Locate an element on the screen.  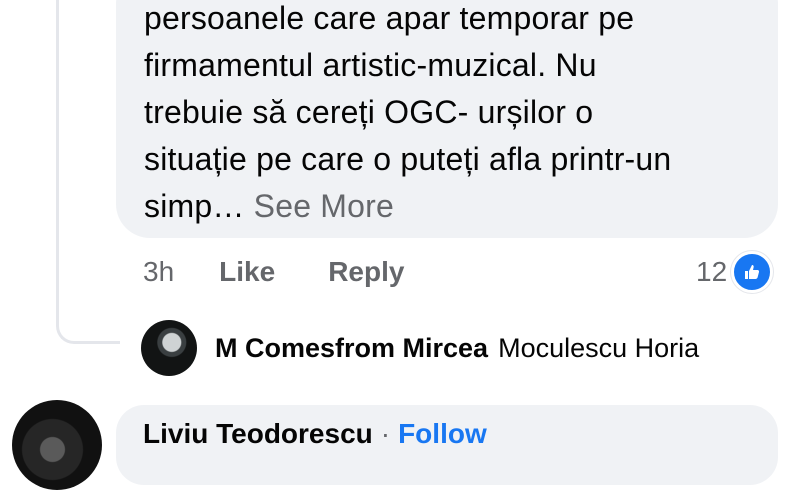
reply-button: Reply is located at coordinates (366, 272).